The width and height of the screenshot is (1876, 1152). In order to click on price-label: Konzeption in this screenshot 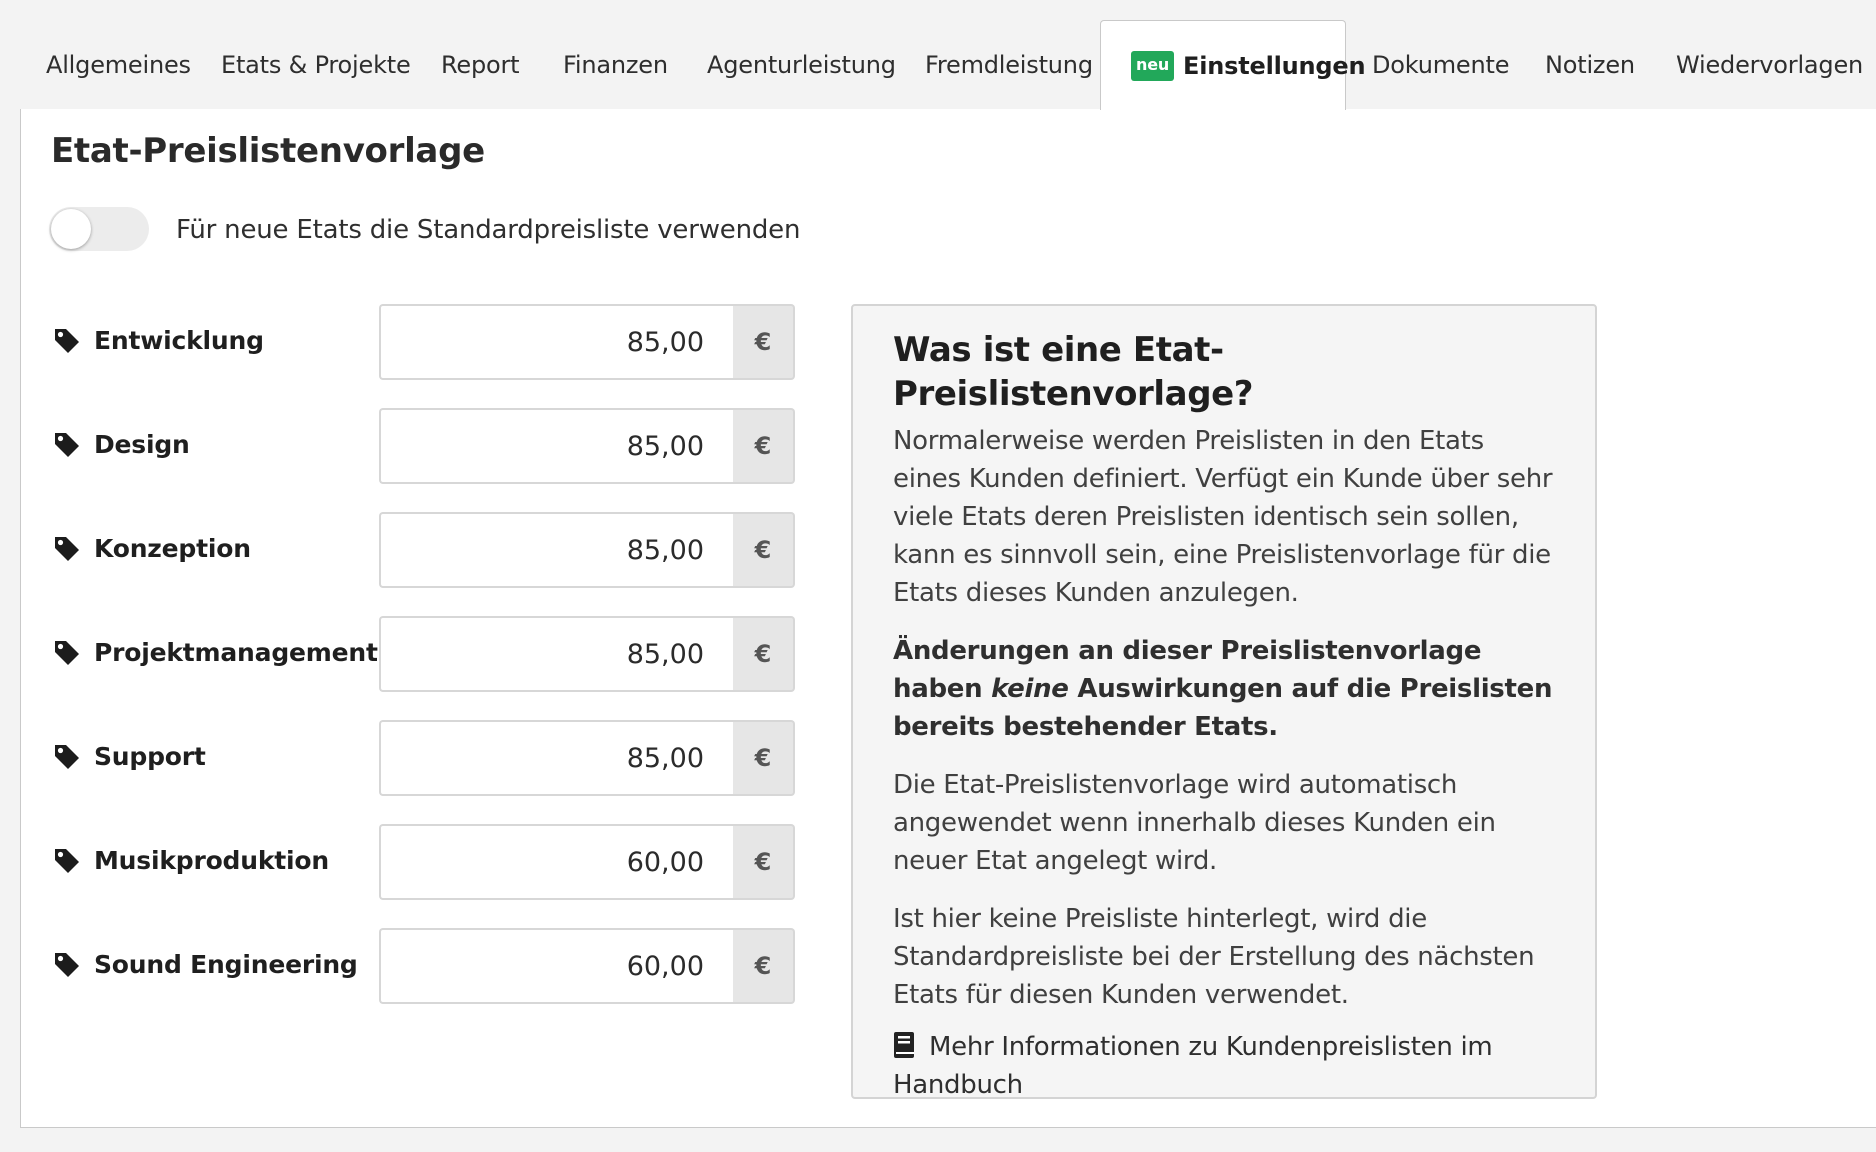, I will do `click(172, 548)`.